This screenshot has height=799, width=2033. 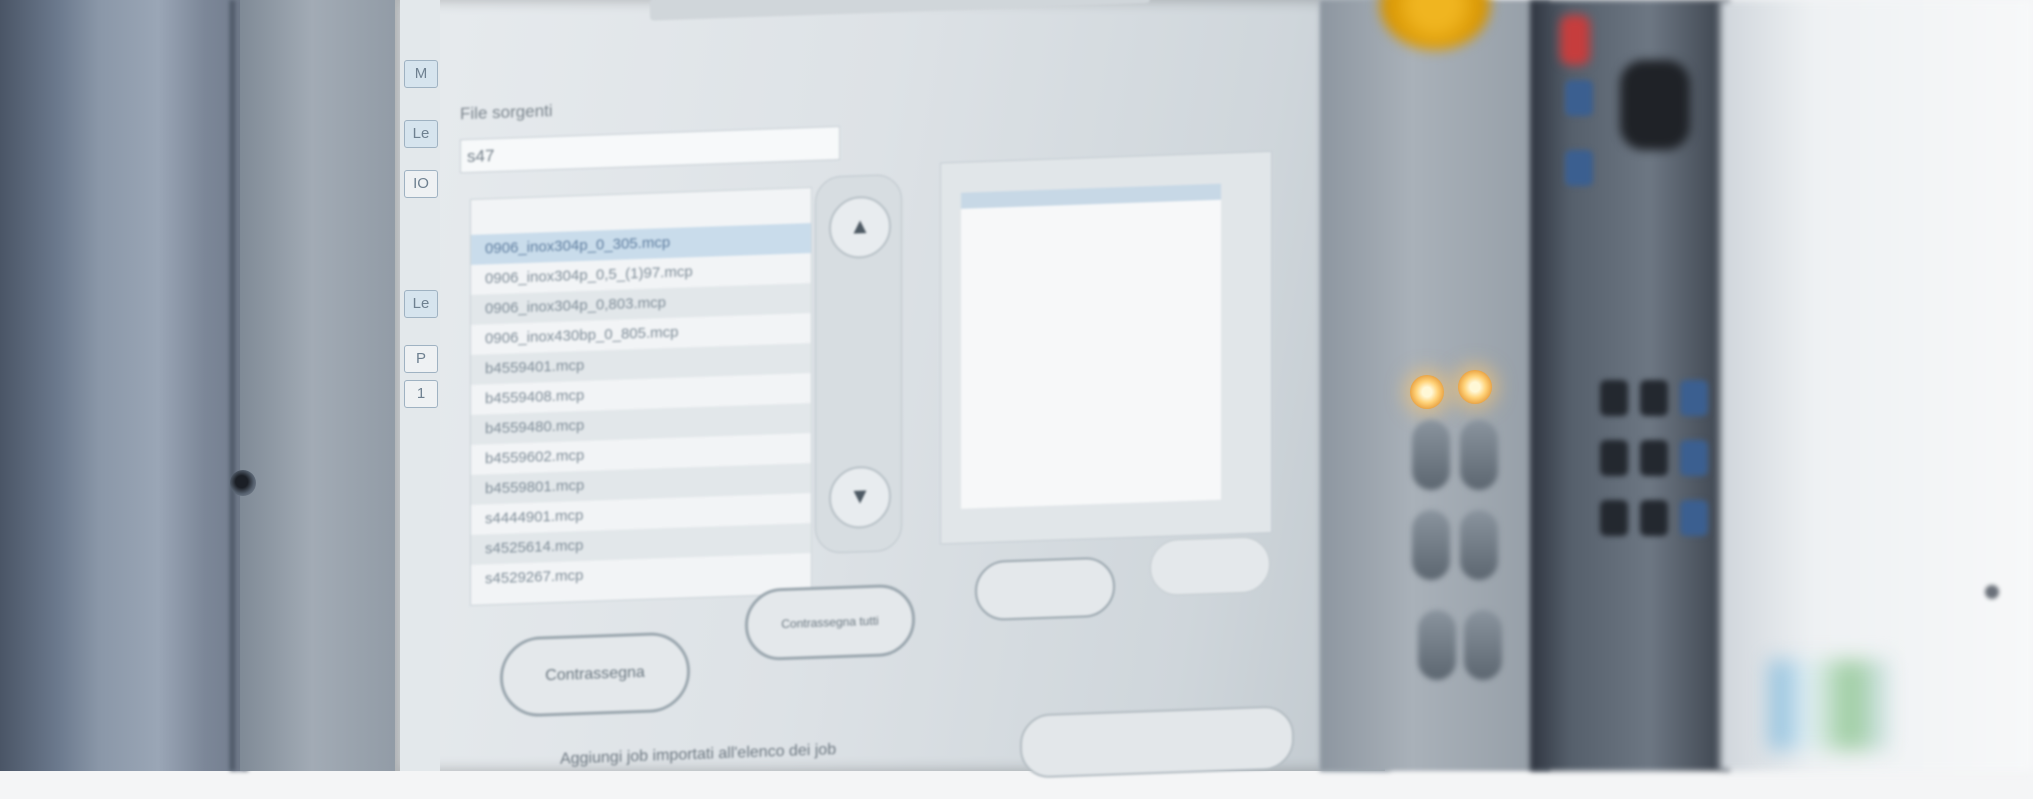 What do you see at coordinates (900, 10) in the screenshot?
I see `top-field` at bounding box center [900, 10].